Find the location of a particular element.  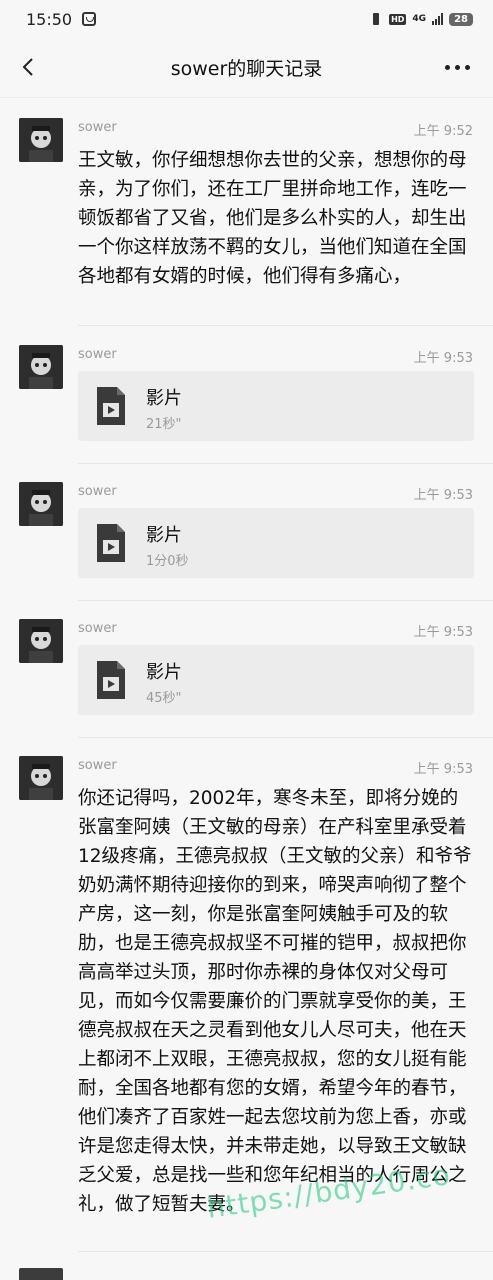

more-dots-icon is located at coordinates (458, 67).